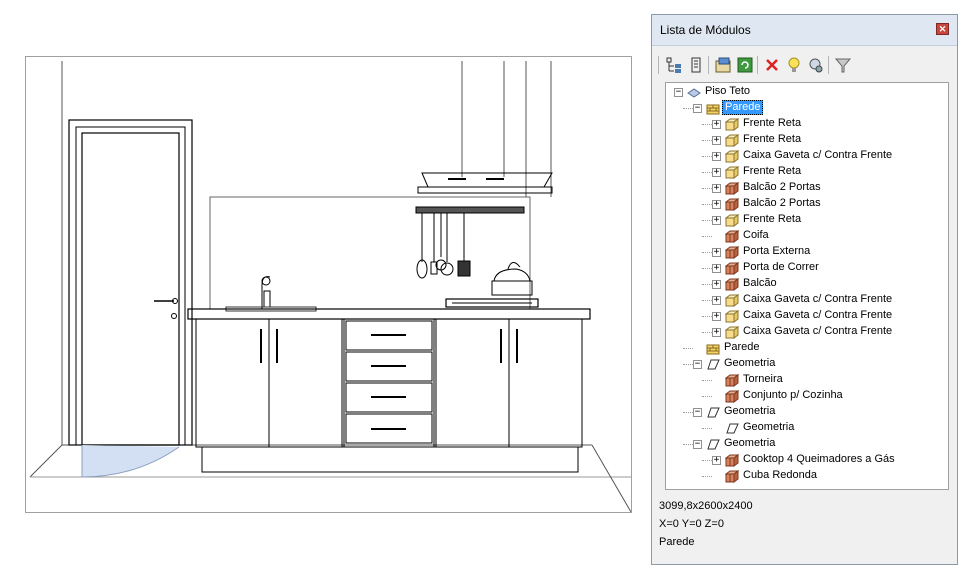  I want to click on properties-icon, so click(723, 65).